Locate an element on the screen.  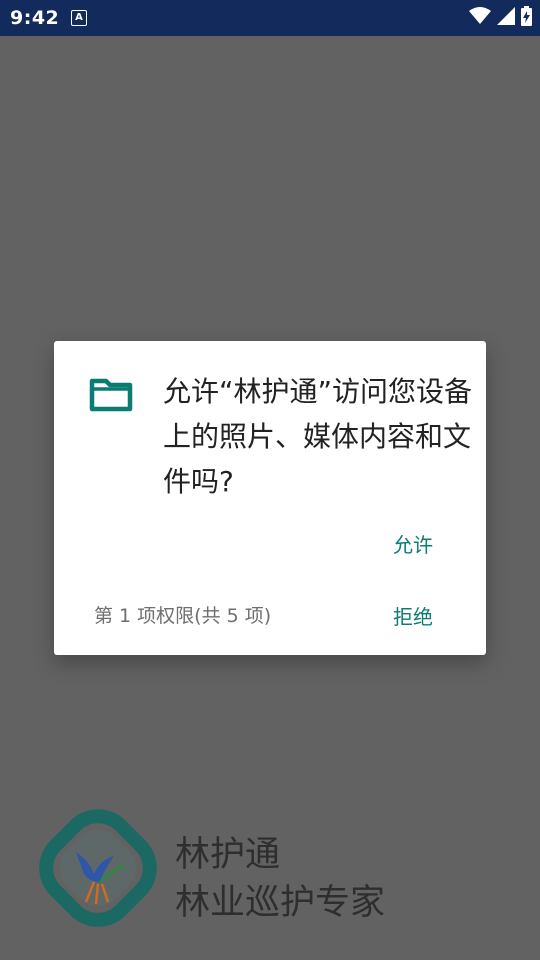
system-icons is located at coordinates (500, 18).